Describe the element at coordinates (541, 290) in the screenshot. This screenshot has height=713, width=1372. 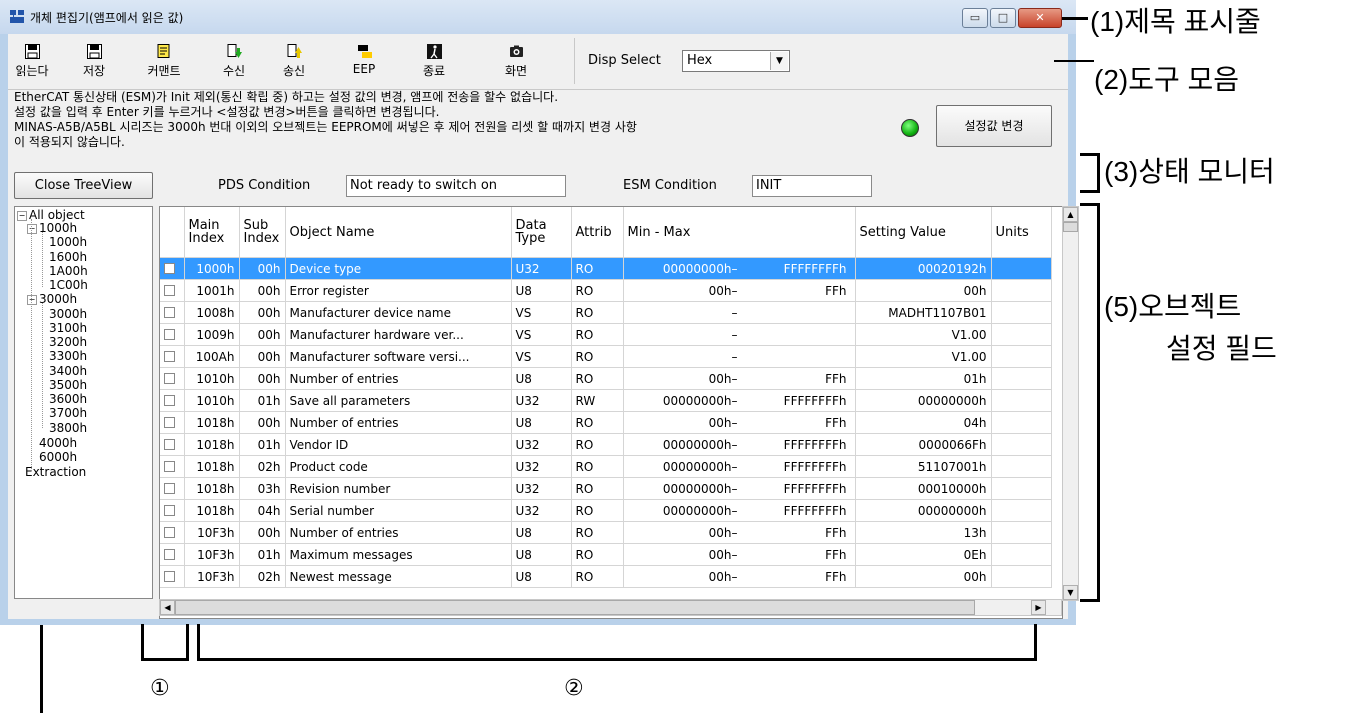
I see `cell-data-type: U8` at that location.